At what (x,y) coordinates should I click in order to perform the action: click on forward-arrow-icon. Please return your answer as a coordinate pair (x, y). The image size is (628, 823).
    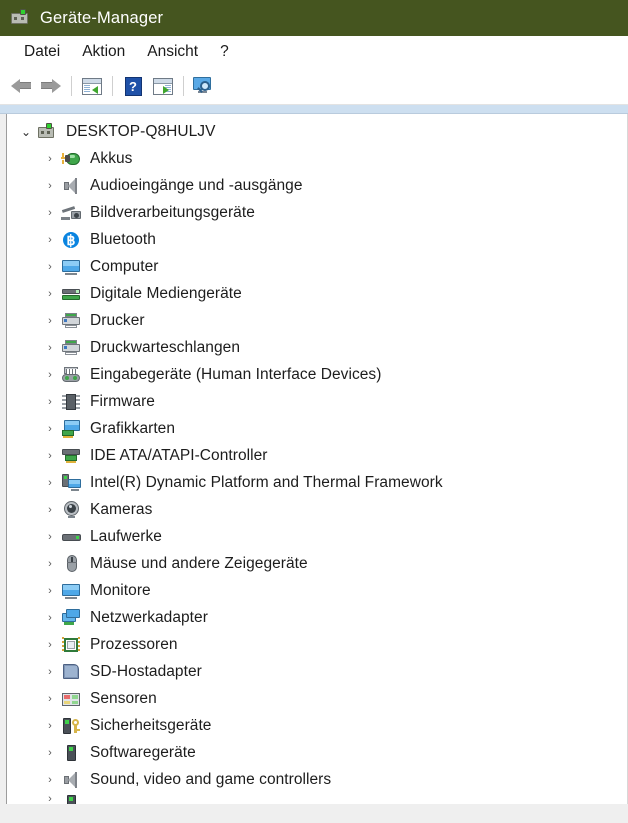
    Looking at the image, I should click on (51, 86).